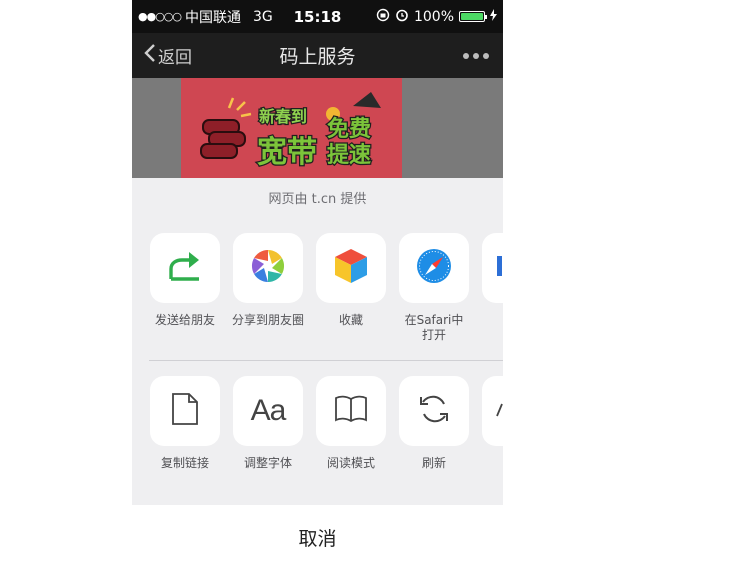 This screenshot has height=570, width=750. I want to click on open-in-safari-button: 在Safari中 打开, so click(434, 288).